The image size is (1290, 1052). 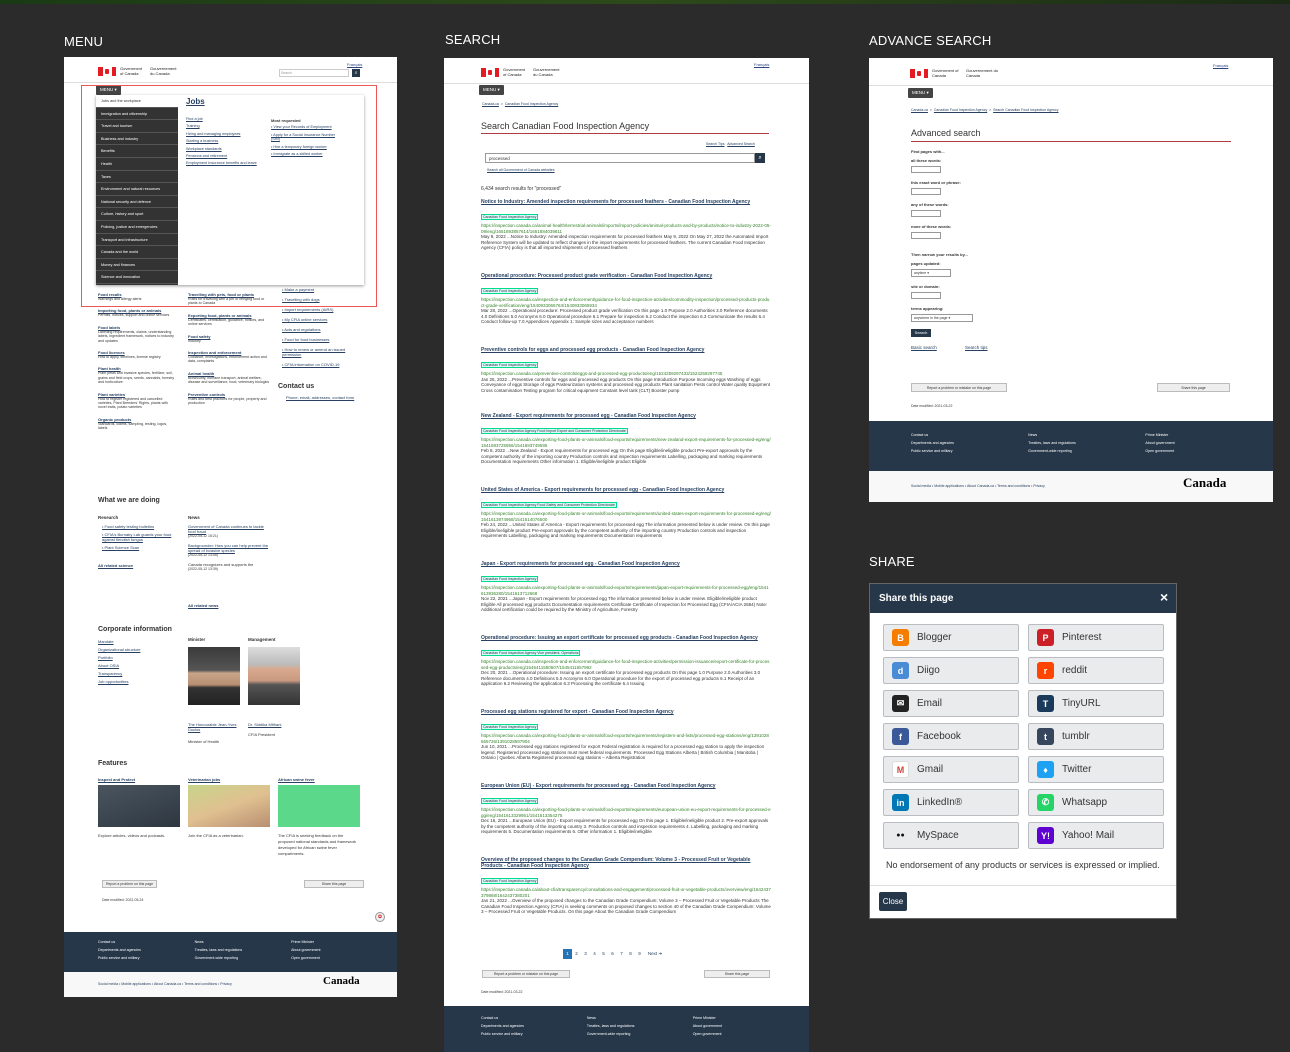 What do you see at coordinates (137, 214) in the screenshot?
I see `menu-category-item: Culture, history and sport` at bounding box center [137, 214].